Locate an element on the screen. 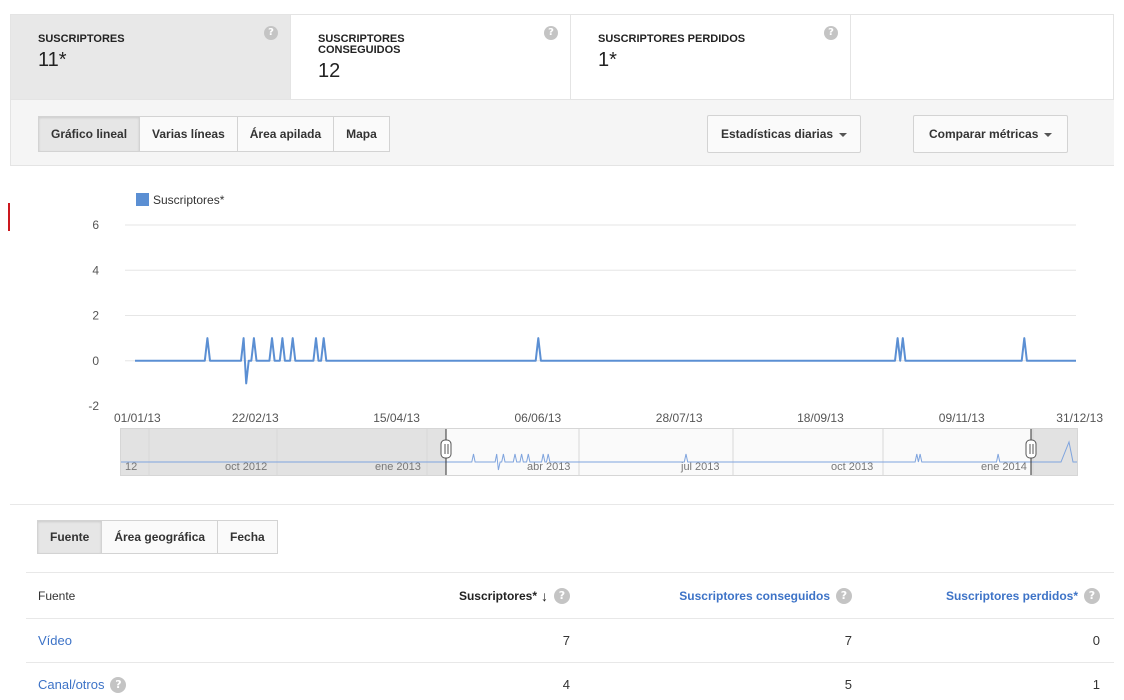 The image size is (1124, 700). metric-value: 12 is located at coordinates (329, 71).